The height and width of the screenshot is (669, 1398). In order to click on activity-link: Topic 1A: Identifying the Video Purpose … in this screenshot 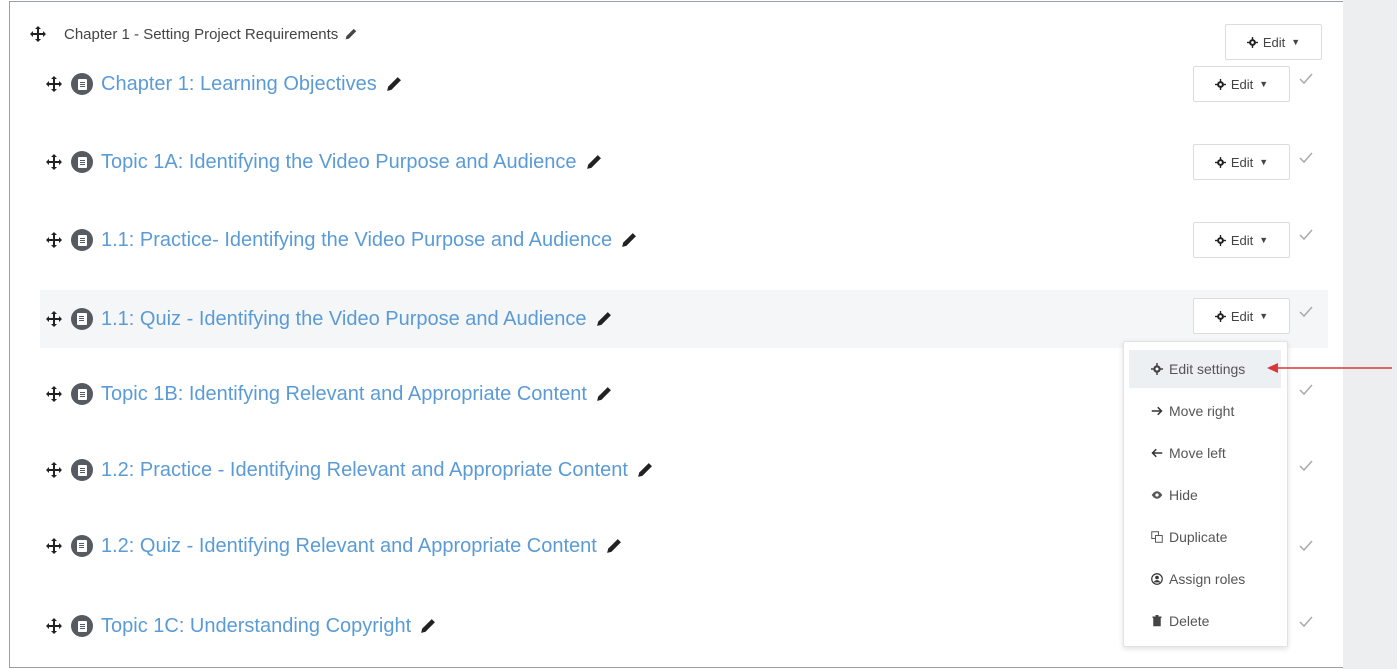, I will do `click(339, 162)`.